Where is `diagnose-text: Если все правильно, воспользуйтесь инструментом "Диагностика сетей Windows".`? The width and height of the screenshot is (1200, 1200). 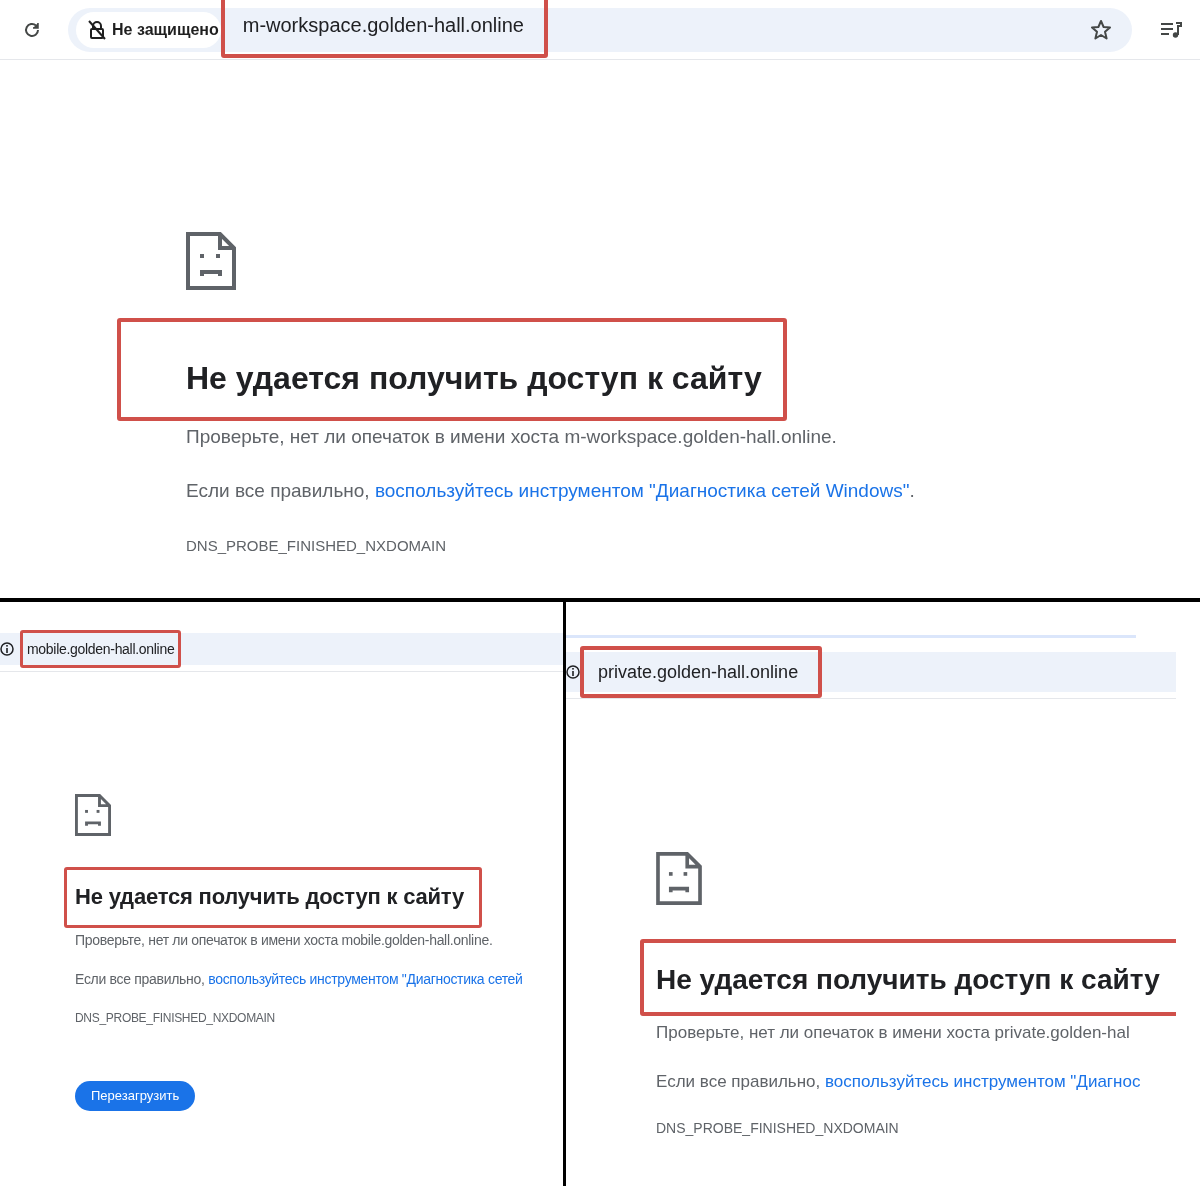 diagnose-text: Если все правильно, воспользуйтесь инструментом "Диагностика сетей Windows". is located at coordinates (550, 491).